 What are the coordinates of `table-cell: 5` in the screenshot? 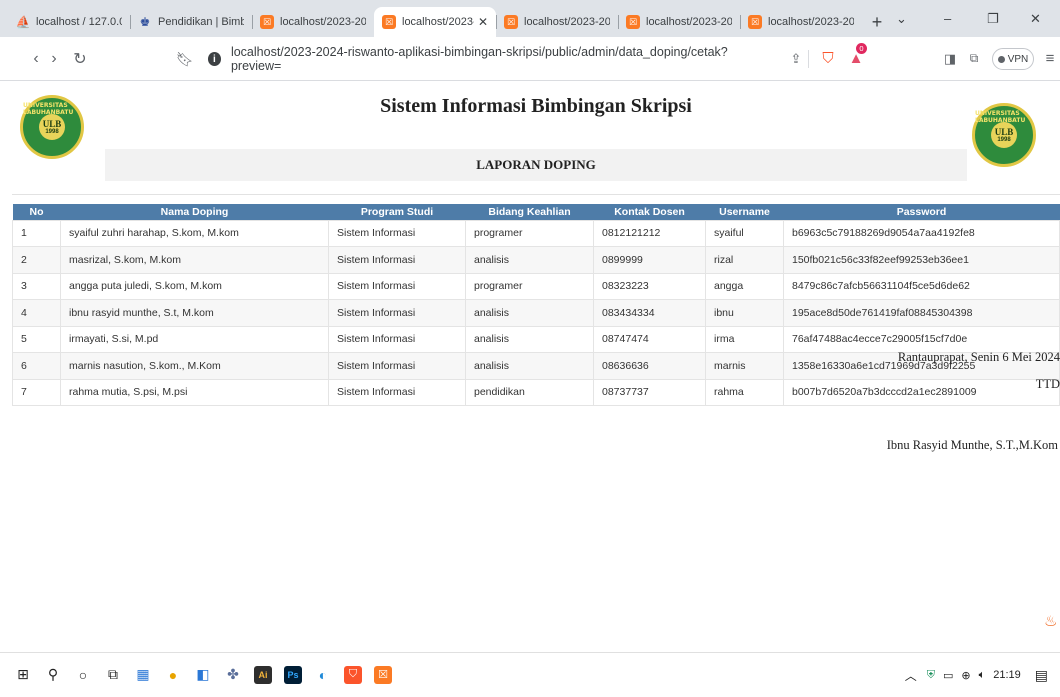 It's located at (36, 339).